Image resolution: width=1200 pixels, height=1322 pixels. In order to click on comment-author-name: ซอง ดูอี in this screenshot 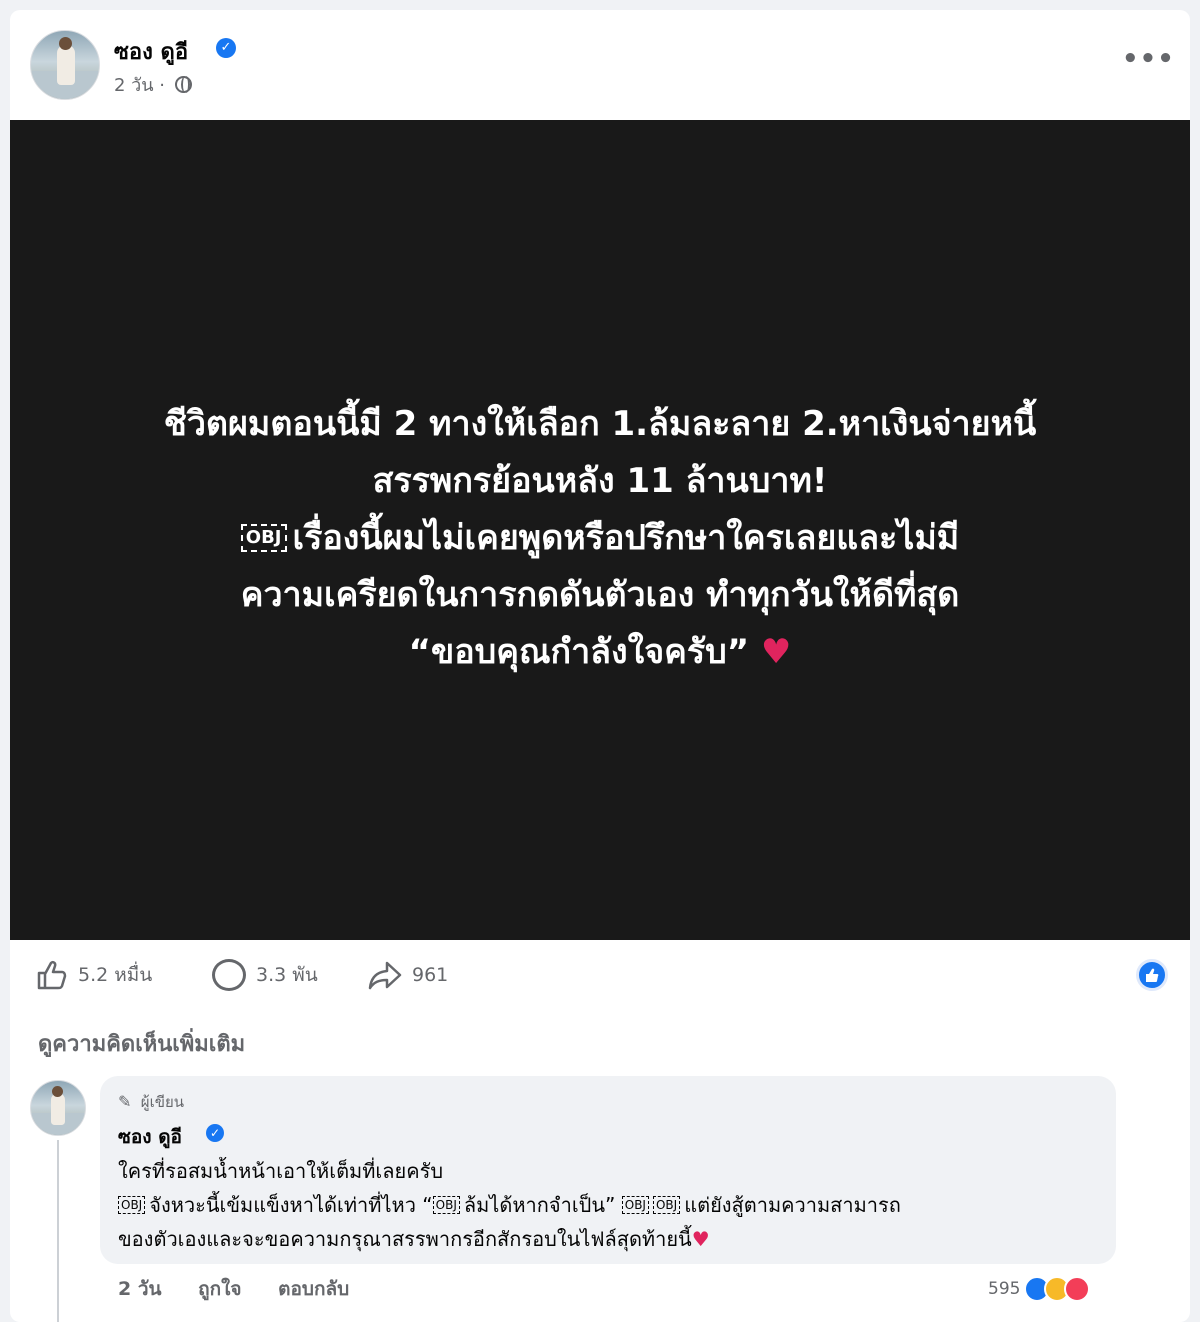, I will do `click(150, 1137)`.